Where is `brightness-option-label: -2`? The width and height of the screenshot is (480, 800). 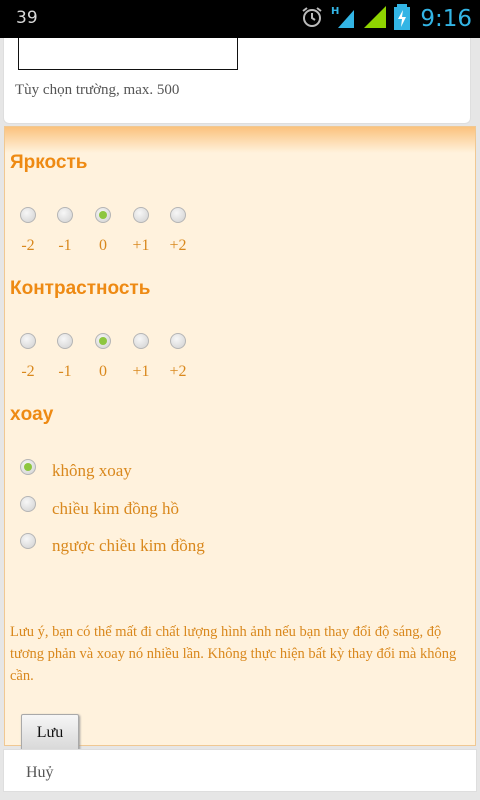 brightness-option-label: -2 is located at coordinates (28, 245).